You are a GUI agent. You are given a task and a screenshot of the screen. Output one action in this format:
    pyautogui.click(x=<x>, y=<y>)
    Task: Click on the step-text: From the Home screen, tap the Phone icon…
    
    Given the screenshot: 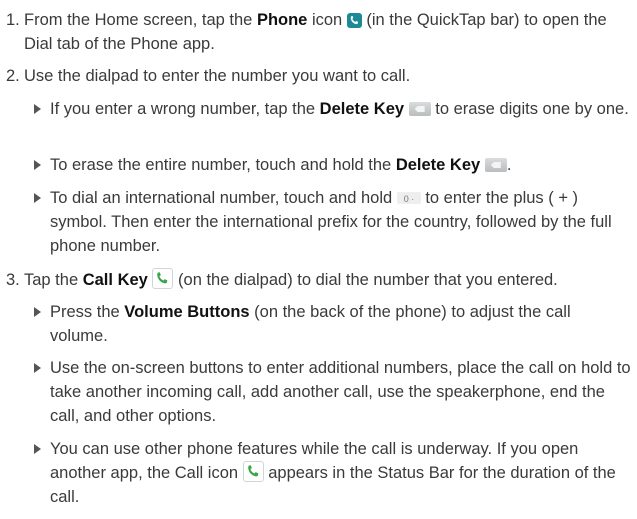 What is the action you would take?
    pyautogui.click(x=328, y=32)
    